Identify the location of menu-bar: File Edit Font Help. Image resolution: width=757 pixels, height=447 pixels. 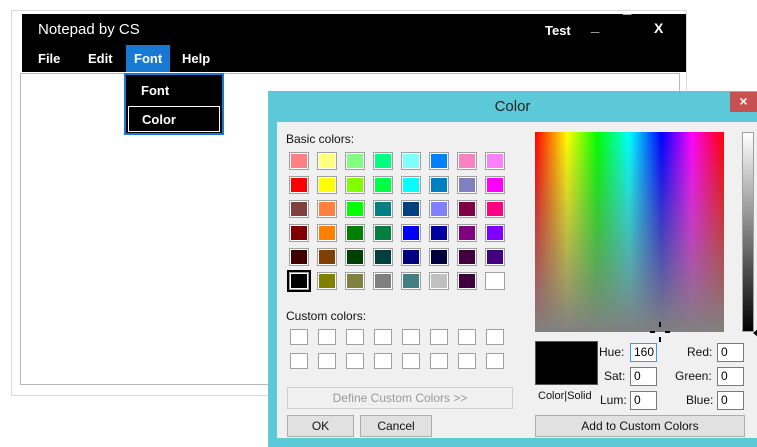
(354, 58).